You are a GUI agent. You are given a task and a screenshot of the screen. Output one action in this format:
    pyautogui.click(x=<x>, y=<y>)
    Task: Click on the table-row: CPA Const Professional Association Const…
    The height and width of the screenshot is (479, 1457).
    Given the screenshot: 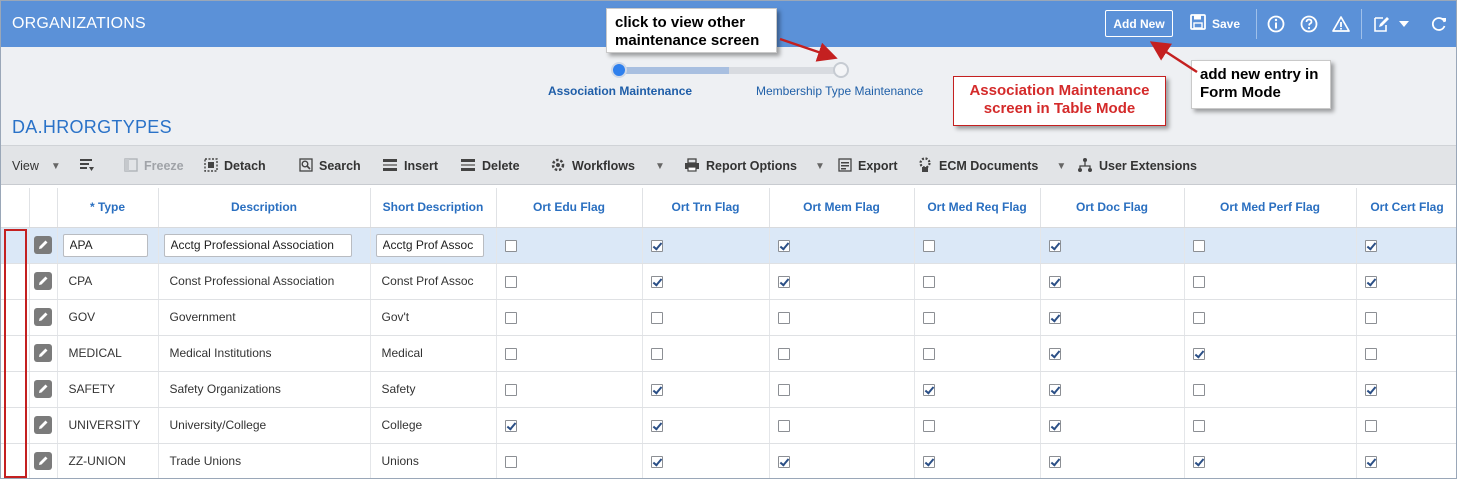 What is the action you would take?
    pyautogui.click(x=728, y=281)
    